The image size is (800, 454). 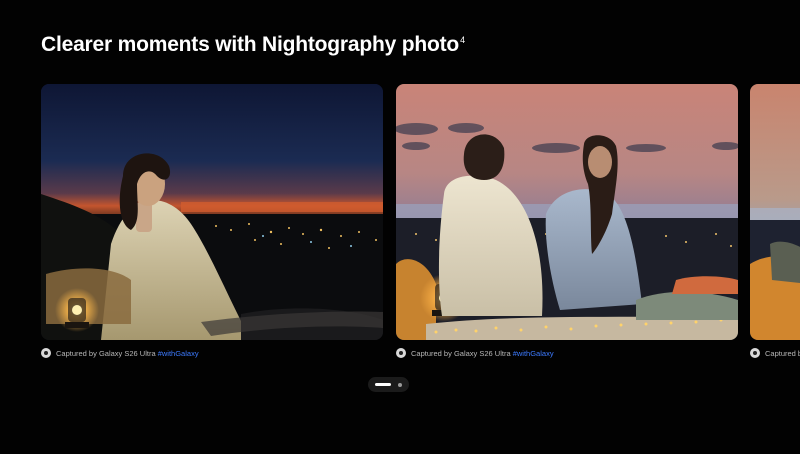 I want to click on slide-3-photo, so click(x=775, y=212).